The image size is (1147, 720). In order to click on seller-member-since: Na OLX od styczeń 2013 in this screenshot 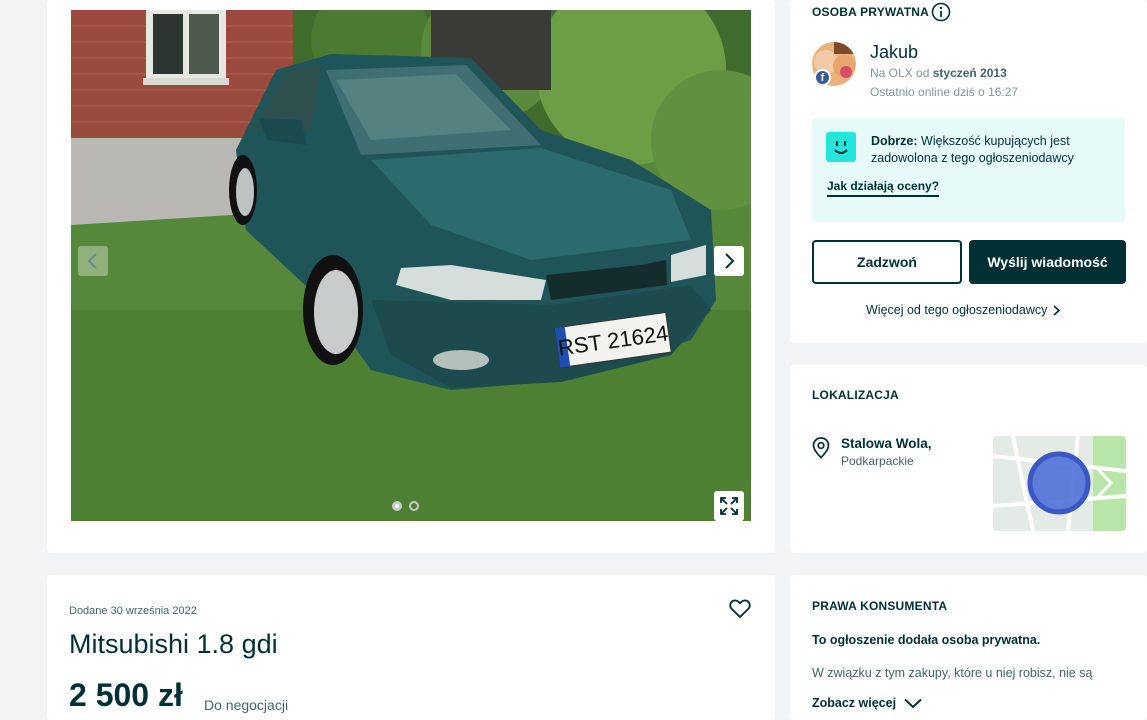, I will do `click(938, 73)`.